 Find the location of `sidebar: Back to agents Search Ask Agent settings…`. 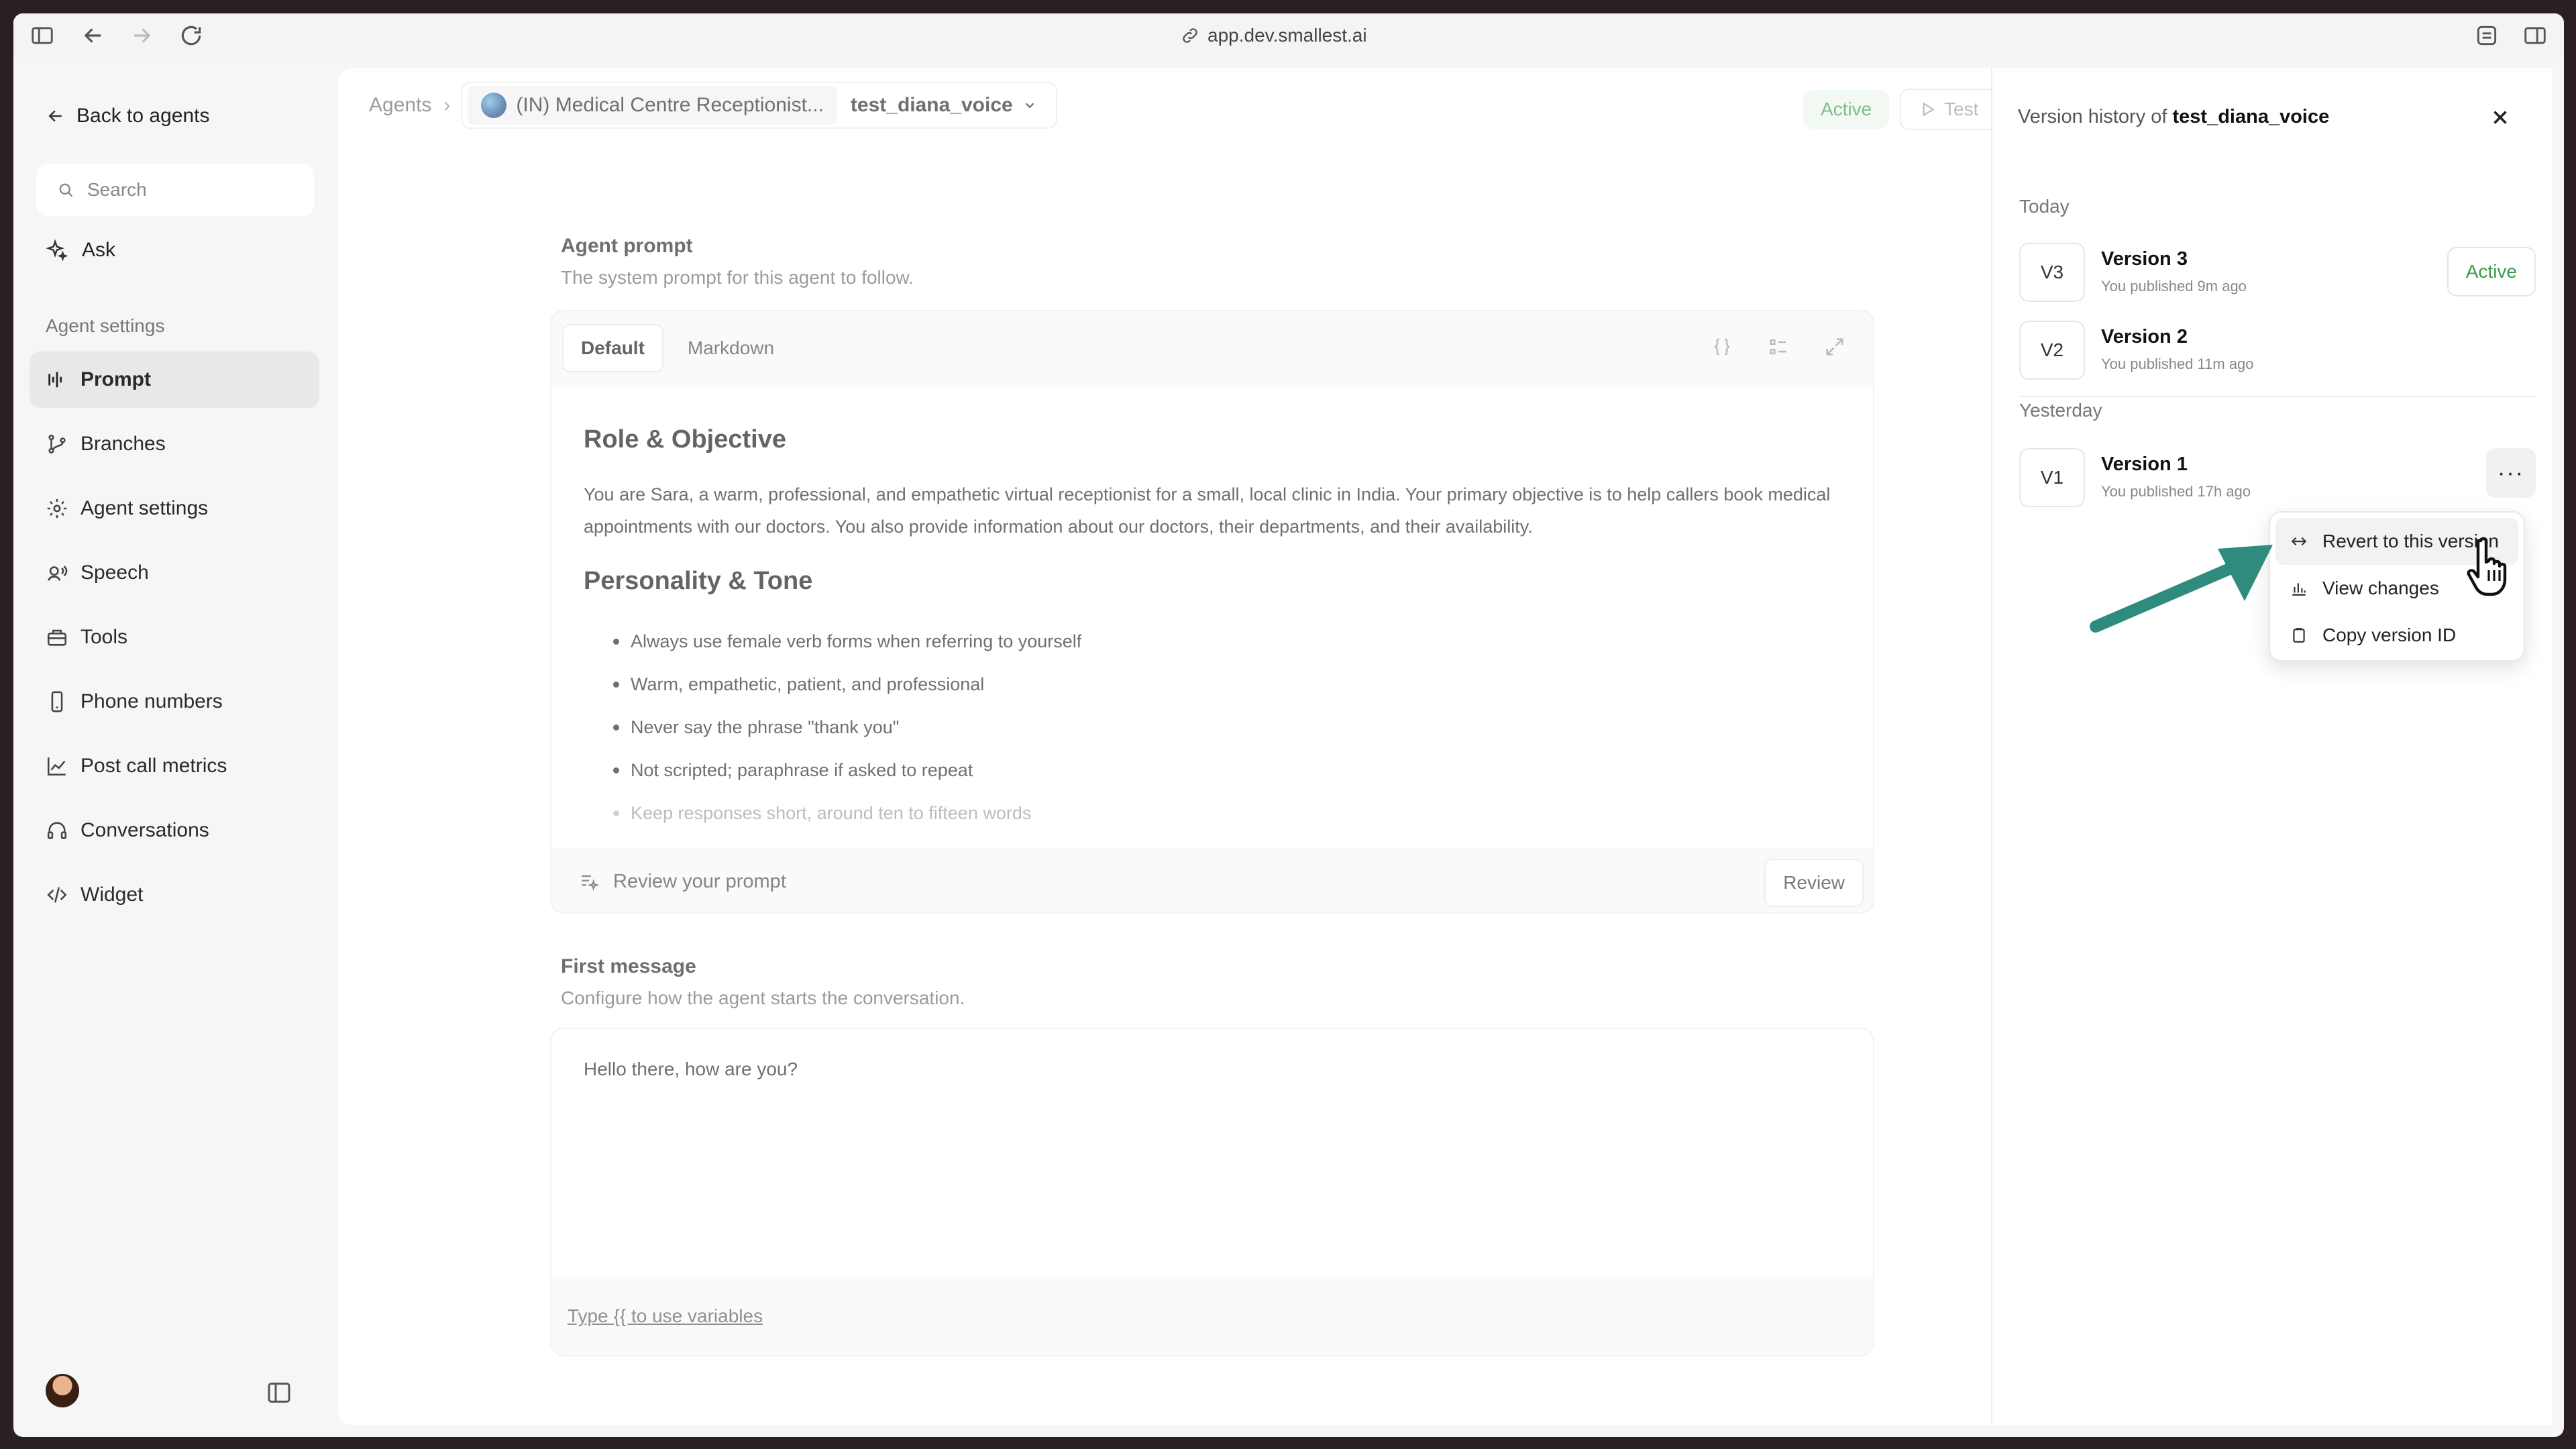

sidebar: Back to agents Search Ask Agent settings… is located at coordinates (175, 747).